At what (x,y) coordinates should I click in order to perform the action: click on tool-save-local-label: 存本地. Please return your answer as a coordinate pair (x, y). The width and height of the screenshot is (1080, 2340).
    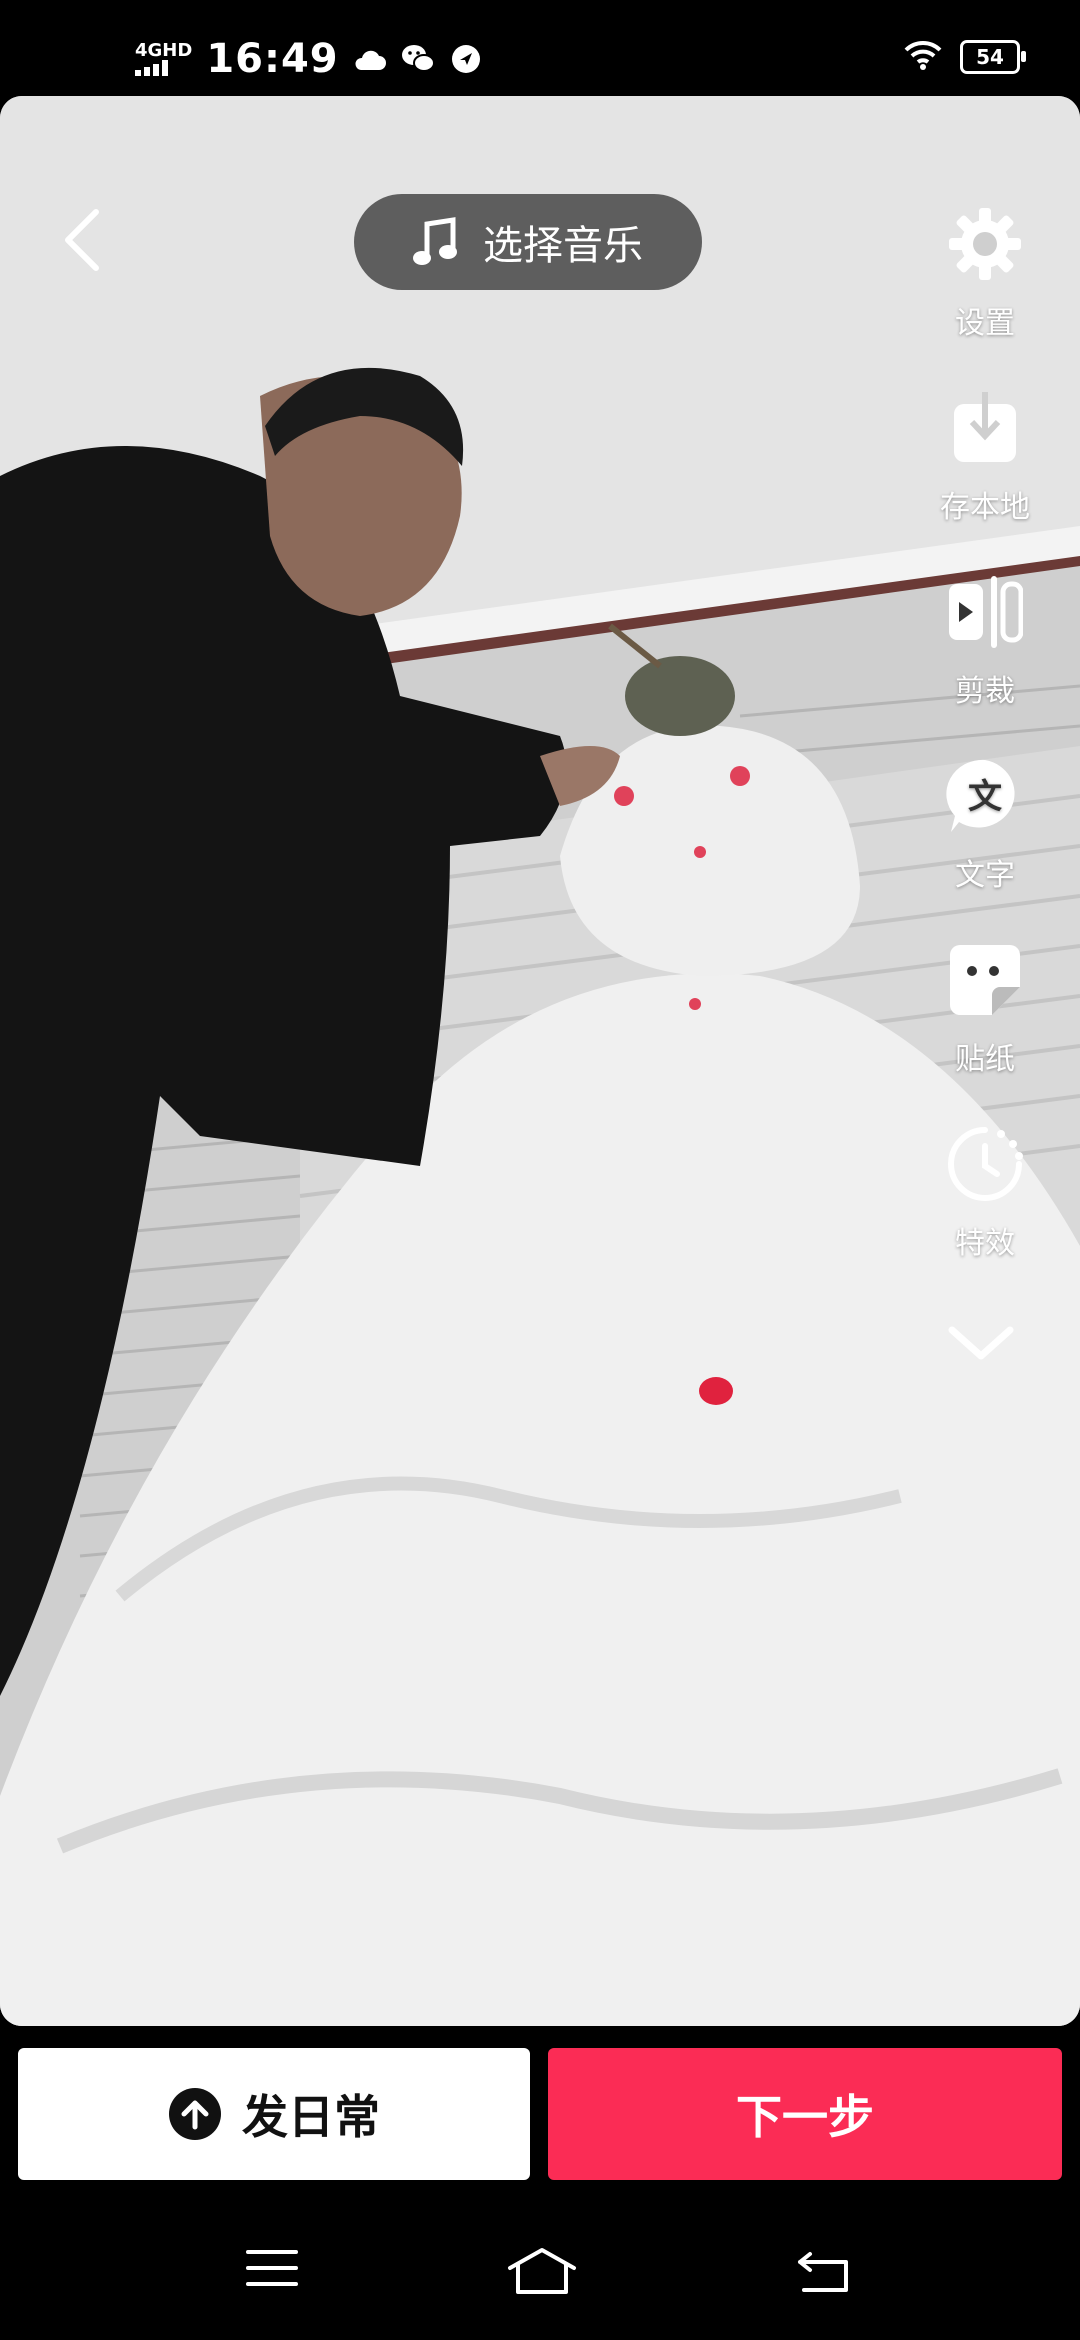
    Looking at the image, I should click on (985, 507).